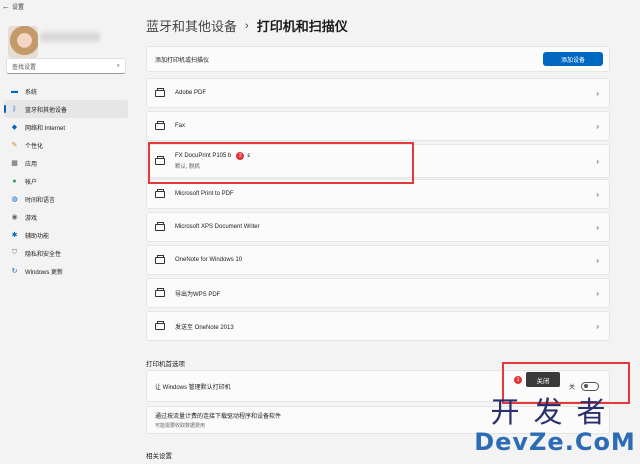 The width and height of the screenshot is (640, 464). I want to click on metered-subtitle: 可能需要收取数据费用, so click(180, 426).